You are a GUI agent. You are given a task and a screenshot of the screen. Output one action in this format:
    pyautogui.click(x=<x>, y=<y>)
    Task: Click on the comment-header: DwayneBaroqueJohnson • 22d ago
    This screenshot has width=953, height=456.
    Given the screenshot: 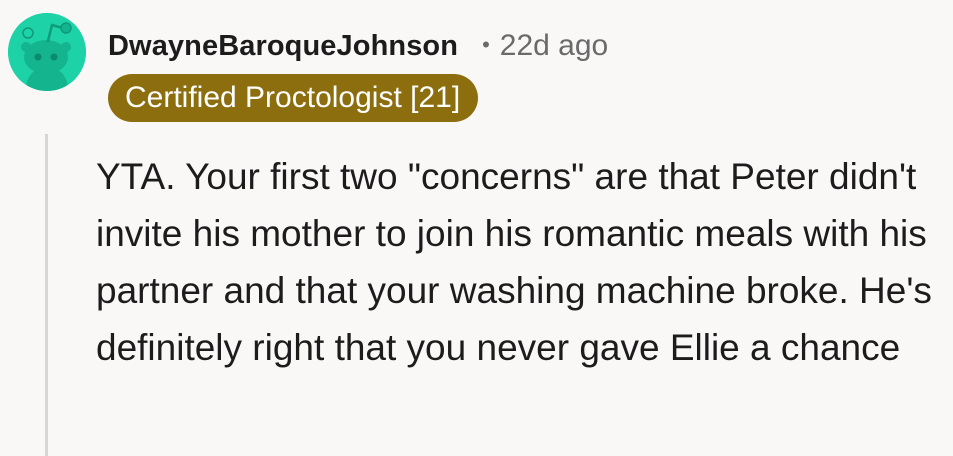 What is the action you would take?
    pyautogui.click(x=358, y=46)
    